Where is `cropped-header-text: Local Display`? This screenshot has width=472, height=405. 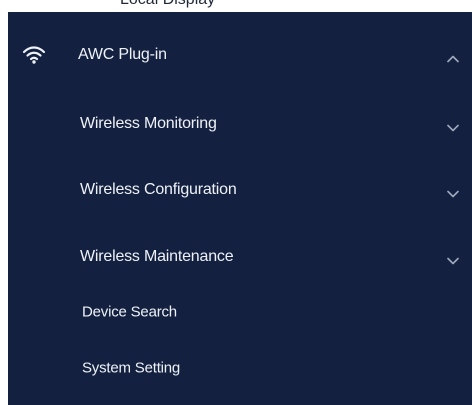 cropped-header-text: Local Display is located at coordinates (236, 5).